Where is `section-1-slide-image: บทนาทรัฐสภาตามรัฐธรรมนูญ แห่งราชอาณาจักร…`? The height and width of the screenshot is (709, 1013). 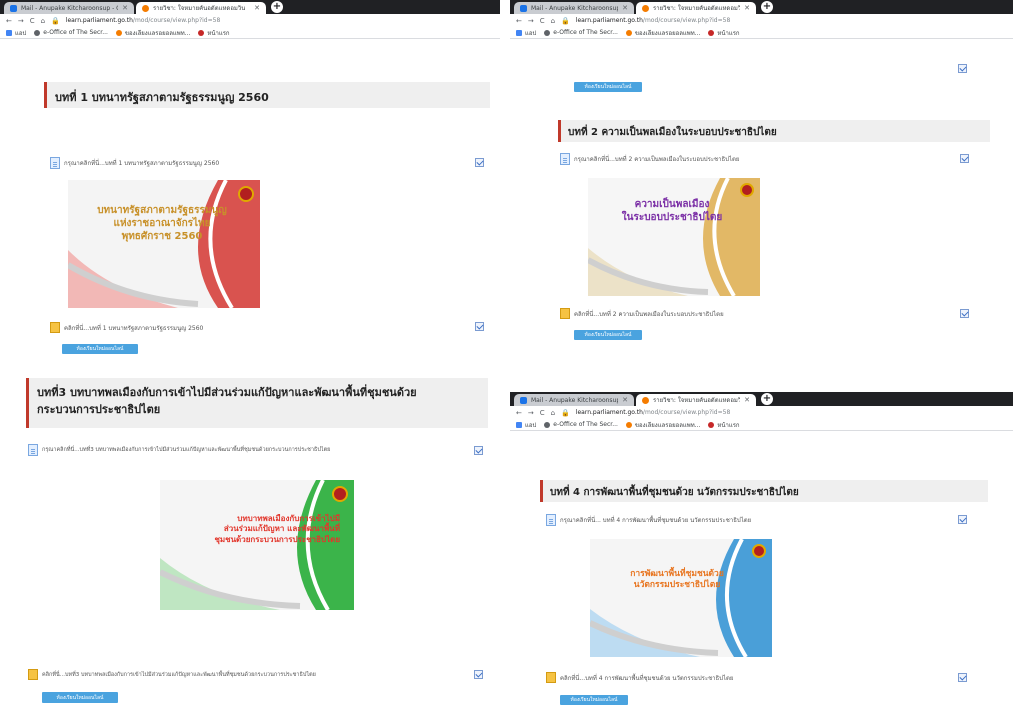 section-1-slide-image: บทนาทรัฐสภาตามรัฐธรรมนูญ แห่งราชอาณาจักร… is located at coordinates (164, 244).